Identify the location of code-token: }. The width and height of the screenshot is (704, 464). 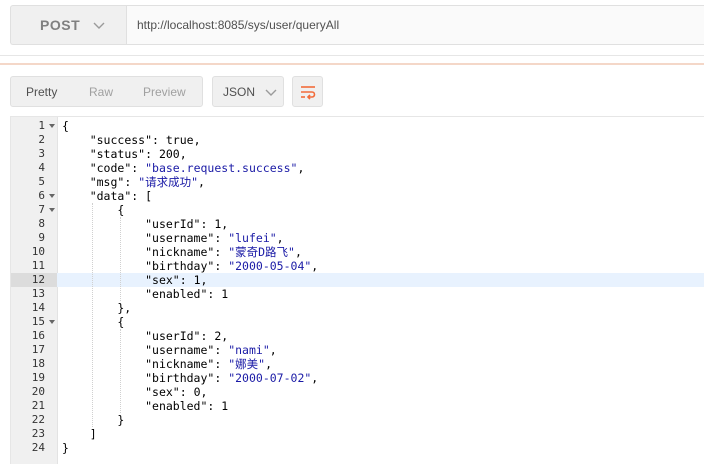
(65, 448).